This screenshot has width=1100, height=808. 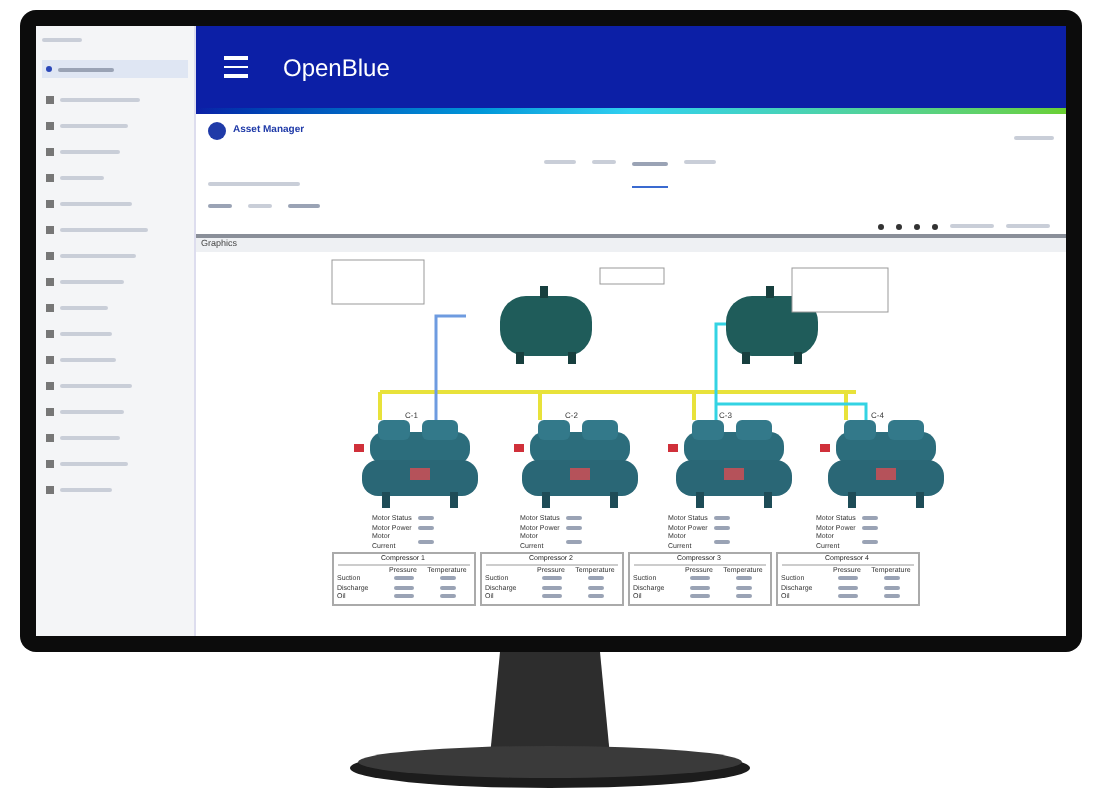 What do you see at coordinates (235, 67) in the screenshot?
I see `menu-icon` at bounding box center [235, 67].